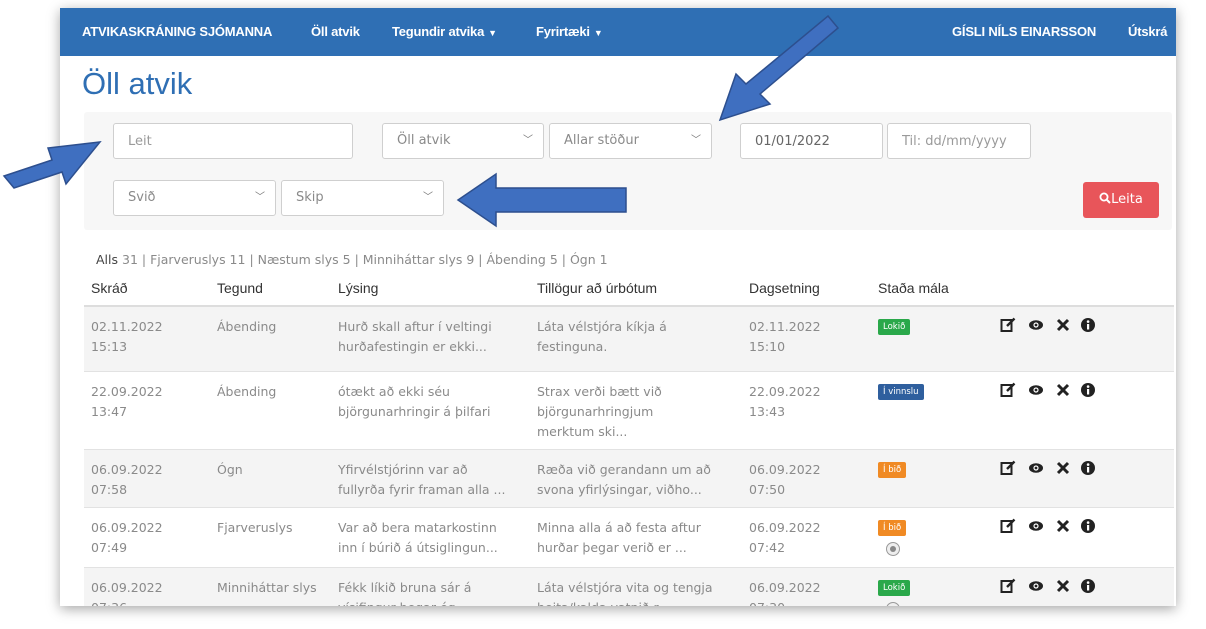 This screenshot has height=629, width=1206. What do you see at coordinates (194, 198) in the screenshot?
I see `area-select: Svið ﹀` at bounding box center [194, 198].